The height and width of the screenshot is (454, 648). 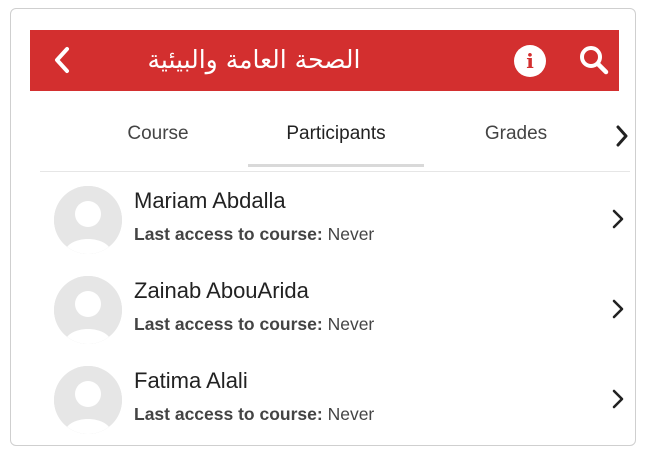 I want to click on info-button: i, so click(x=530, y=61).